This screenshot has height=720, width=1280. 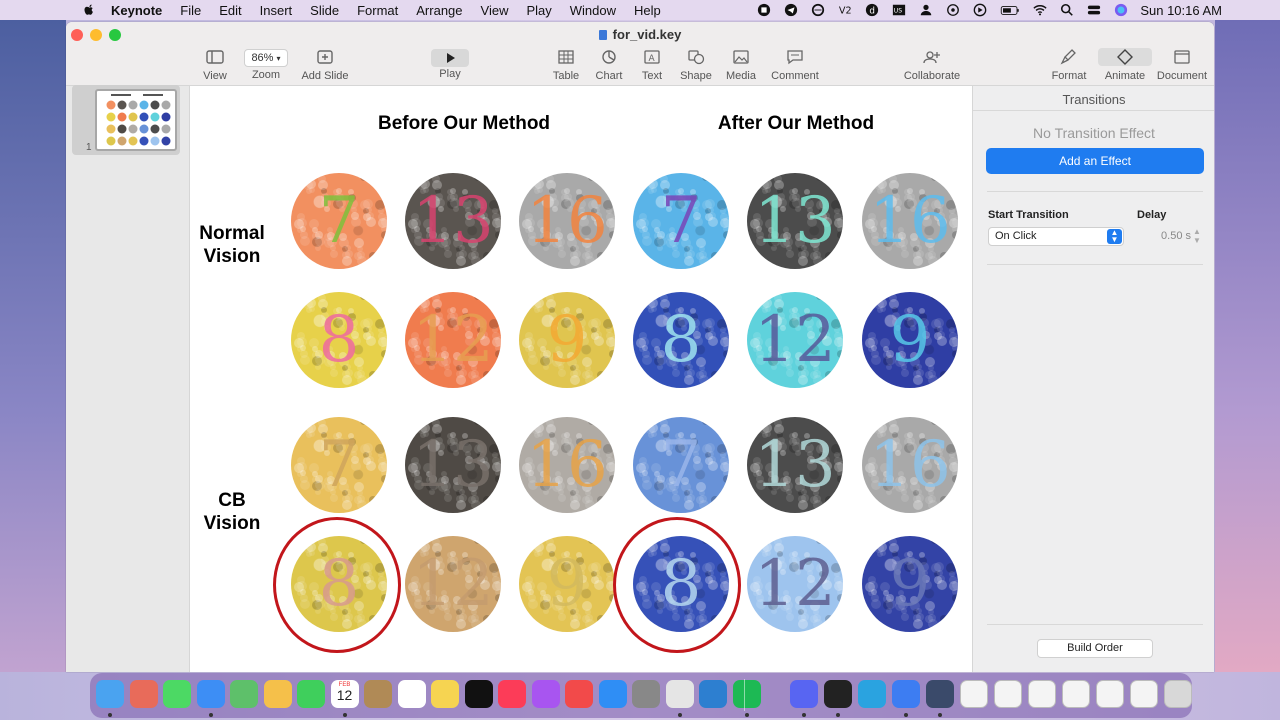 What do you see at coordinates (411, 694) in the screenshot?
I see `reminders-icon` at bounding box center [411, 694].